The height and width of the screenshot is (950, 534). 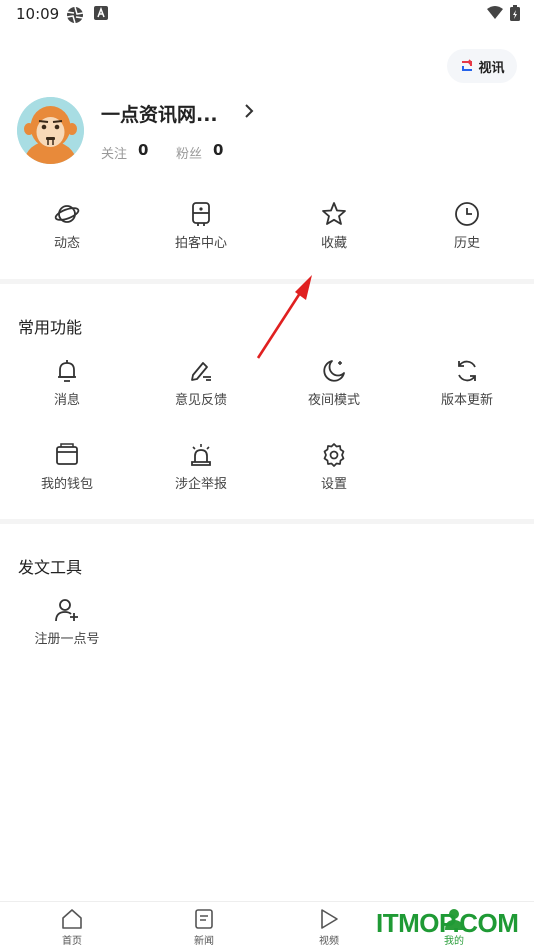 What do you see at coordinates (50, 327) in the screenshot?
I see `section-title-common: 常用功能` at bounding box center [50, 327].